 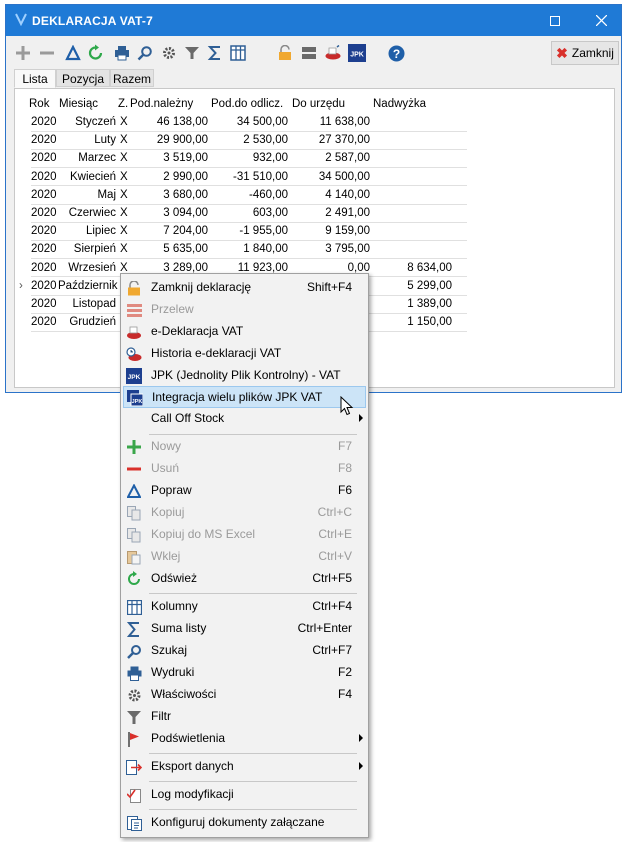 What do you see at coordinates (249, 122) in the screenshot?
I see `table-row: 2020 Styczeń X 46 138,00 34 500,00 11 638,00` at bounding box center [249, 122].